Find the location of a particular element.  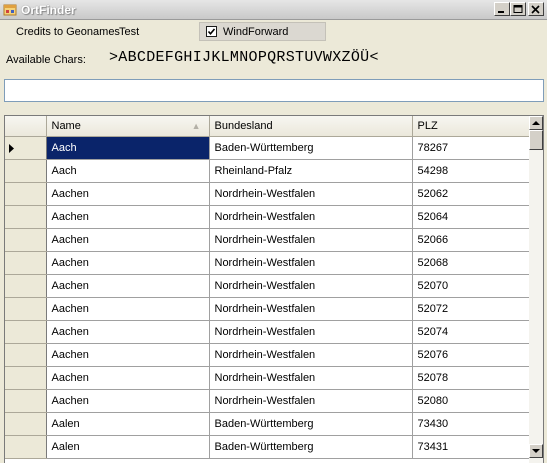

table-row: Aach Baden-Württemberg 78267 is located at coordinates (268, 148).